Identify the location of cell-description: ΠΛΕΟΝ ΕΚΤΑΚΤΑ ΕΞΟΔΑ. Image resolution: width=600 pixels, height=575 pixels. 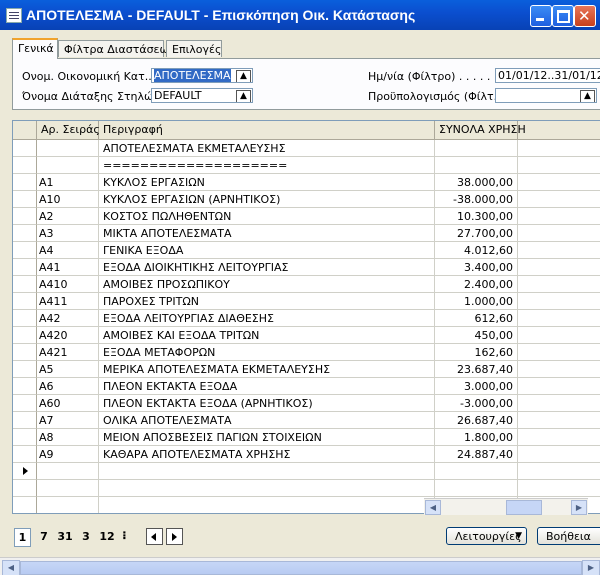
(267, 386).